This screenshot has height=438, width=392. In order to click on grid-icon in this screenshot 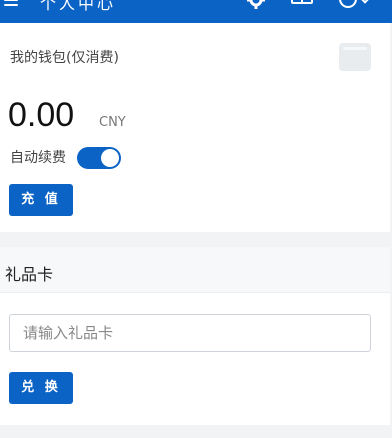, I will do `click(302, 2)`.